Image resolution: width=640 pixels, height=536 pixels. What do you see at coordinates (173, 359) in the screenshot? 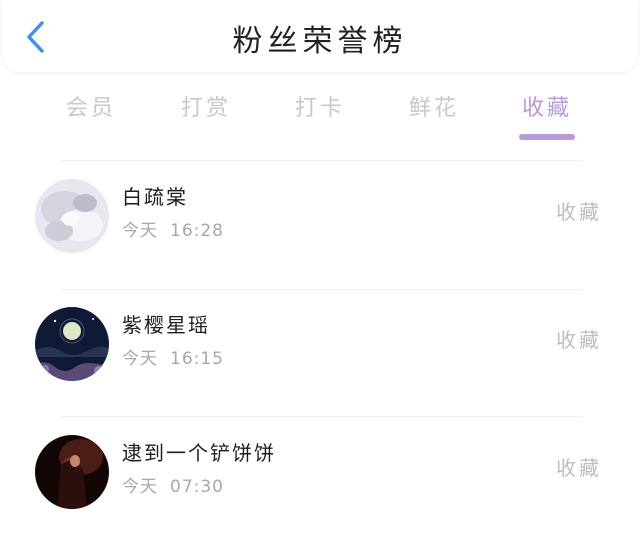
I see `timestamp: 今天 16:15` at bounding box center [173, 359].